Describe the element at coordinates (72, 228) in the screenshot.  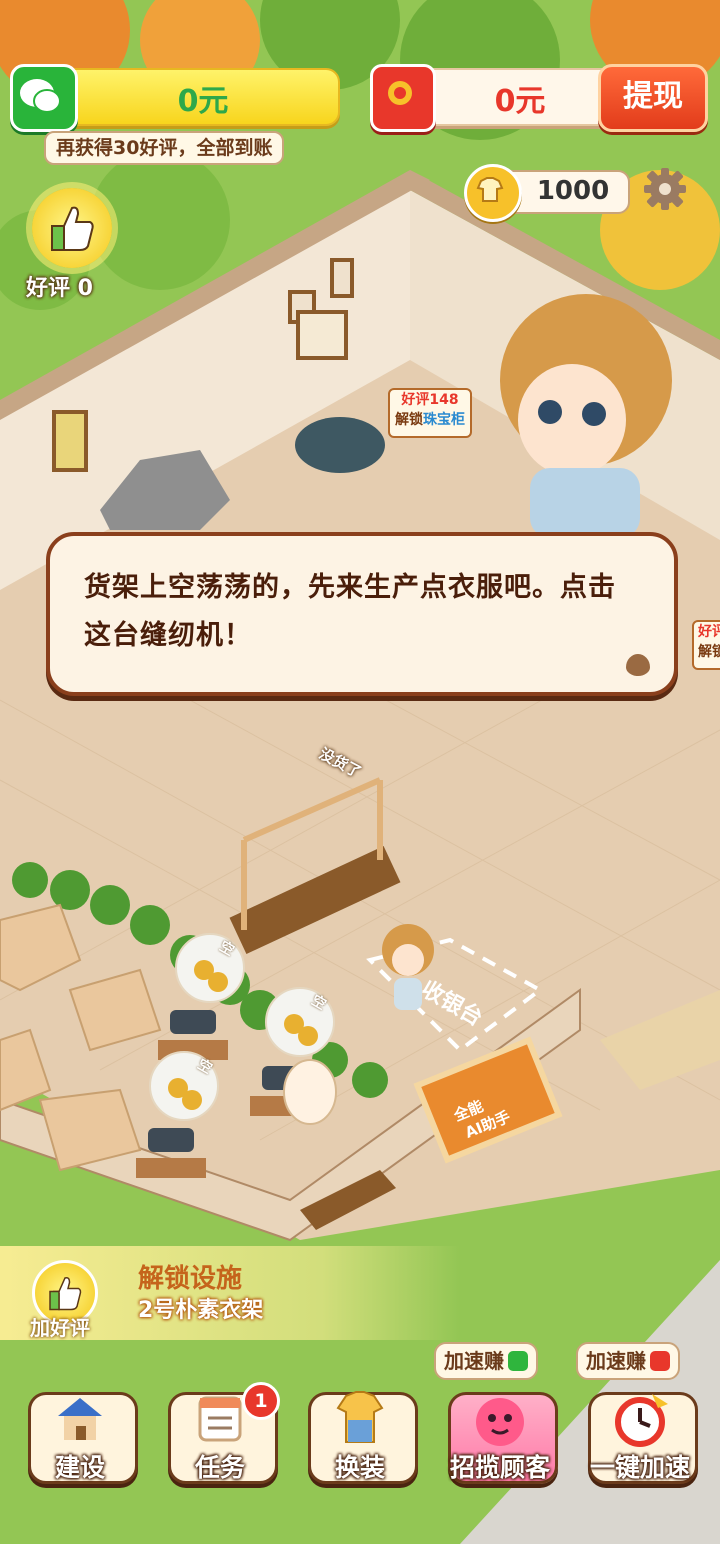
I see `thumbs-up-icon` at that location.